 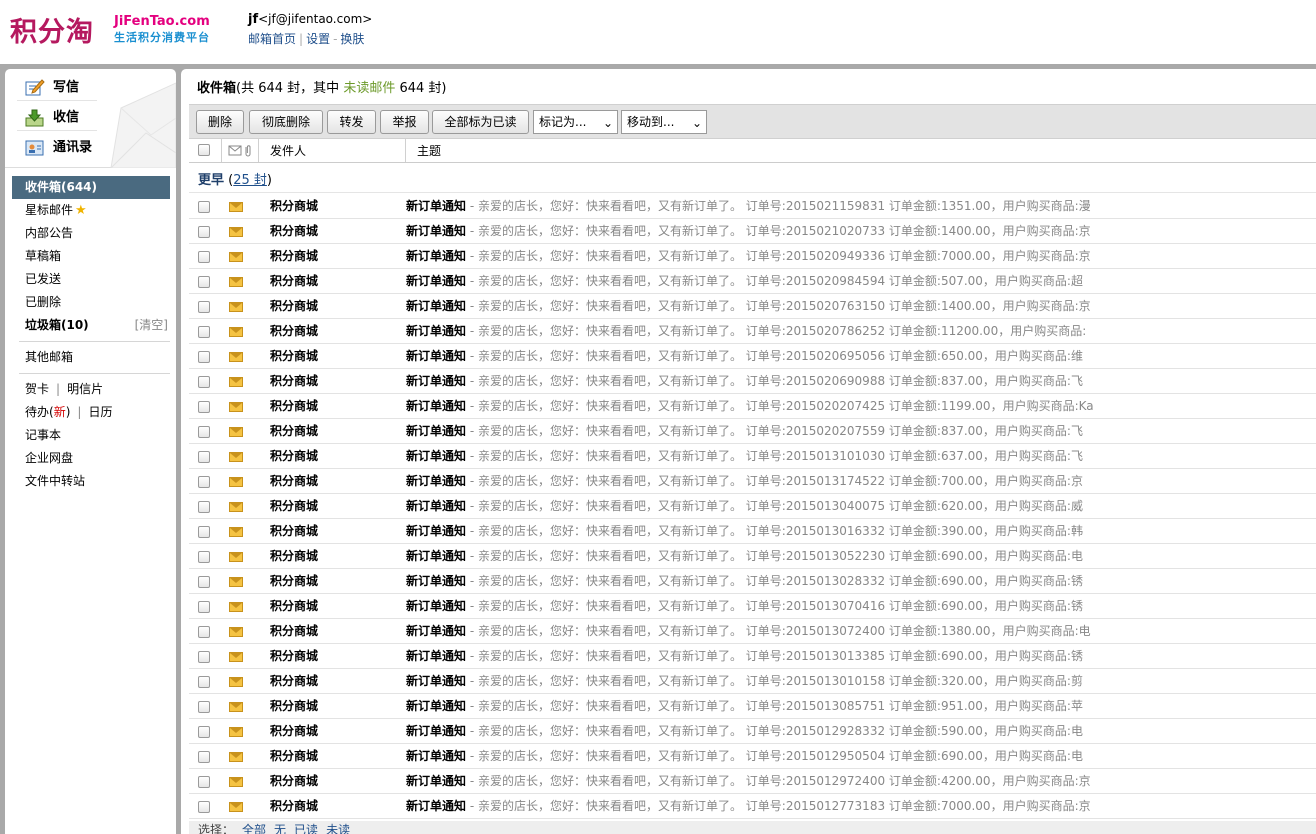 What do you see at coordinates (120, 30) in the screenshot?
I see `logo: 积分淘 JiFenTao.com 生活积分消费平台` at bounding box center [120, 30].